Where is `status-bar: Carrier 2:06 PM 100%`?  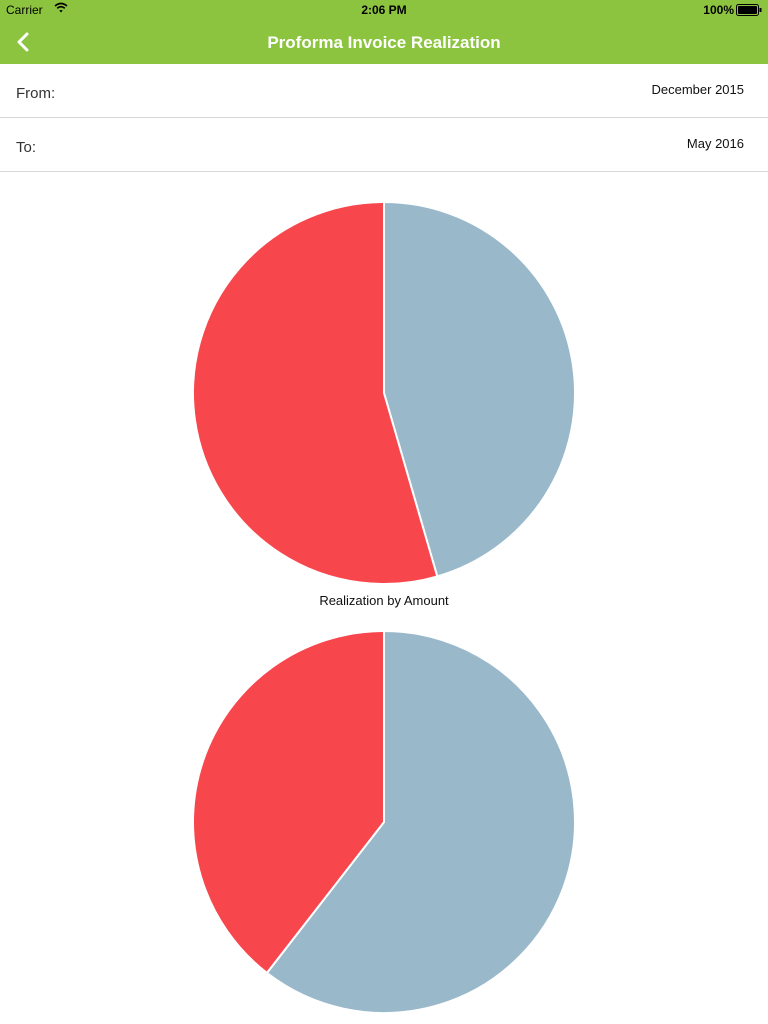
status-bar: Carrier 2:06 PM 100% is located at coordinates (384, 10).